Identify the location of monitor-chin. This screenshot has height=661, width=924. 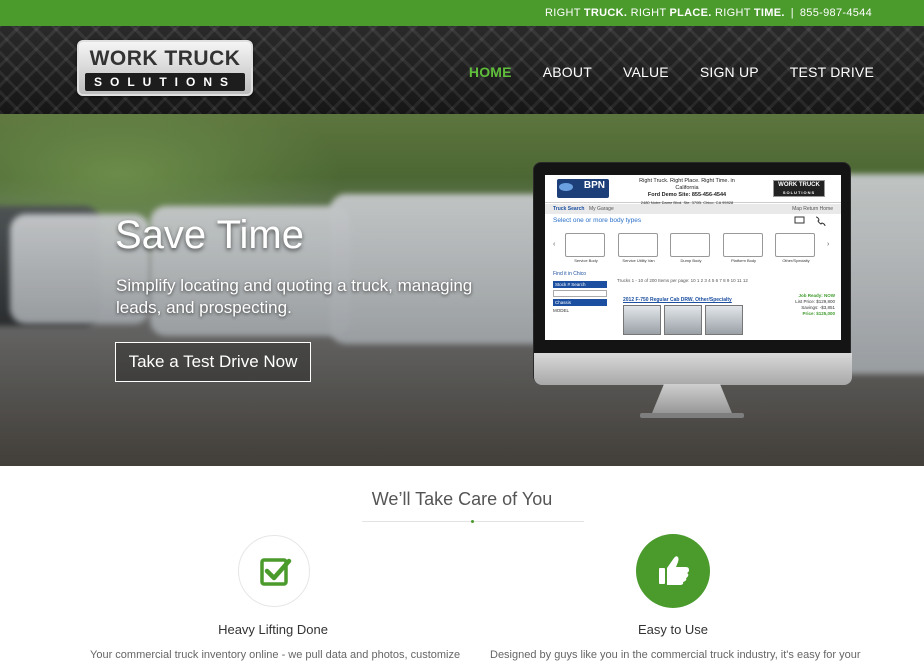
(693, 369).